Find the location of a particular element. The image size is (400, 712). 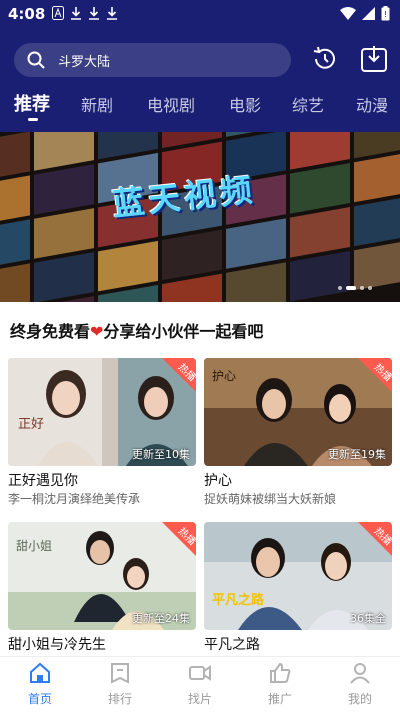

card-subtitle: 李一桐沈月演绎绝美传承 is located at coordinates (74, 499).